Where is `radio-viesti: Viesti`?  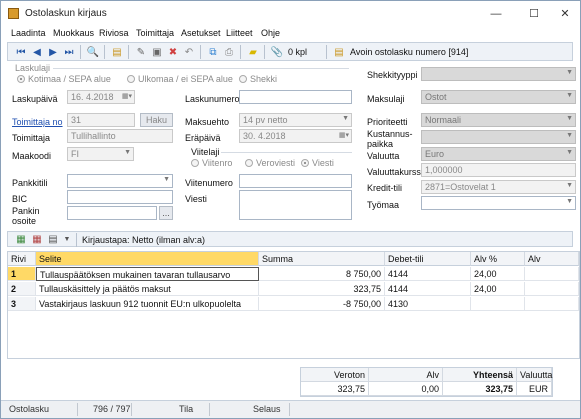 radio-viesti: Viesti is located at coordinates (317, 163).